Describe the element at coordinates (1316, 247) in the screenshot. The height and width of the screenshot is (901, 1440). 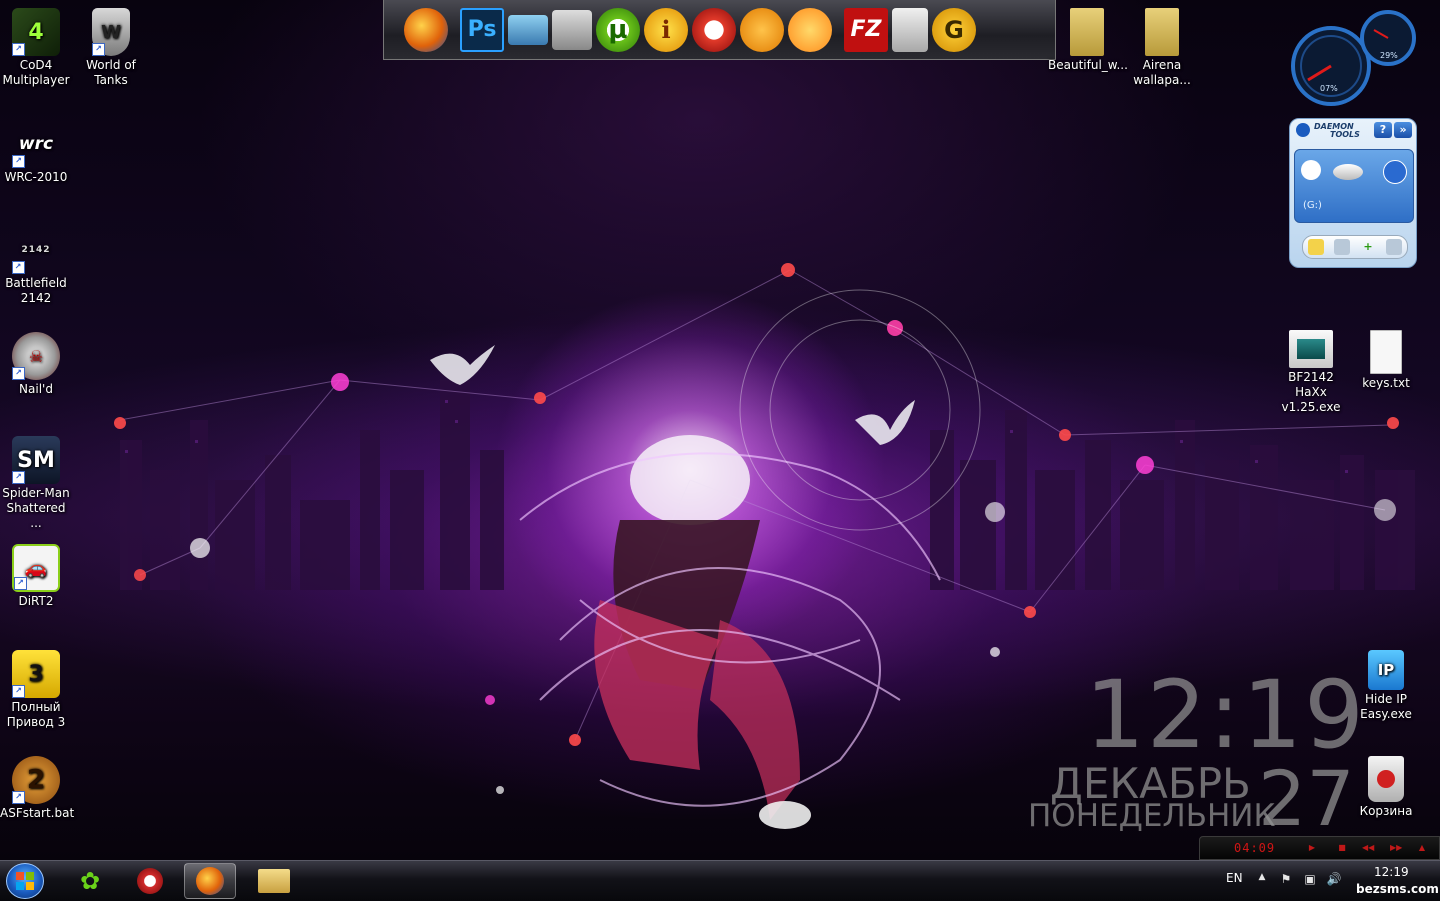
I see `lock-icon` at that location.